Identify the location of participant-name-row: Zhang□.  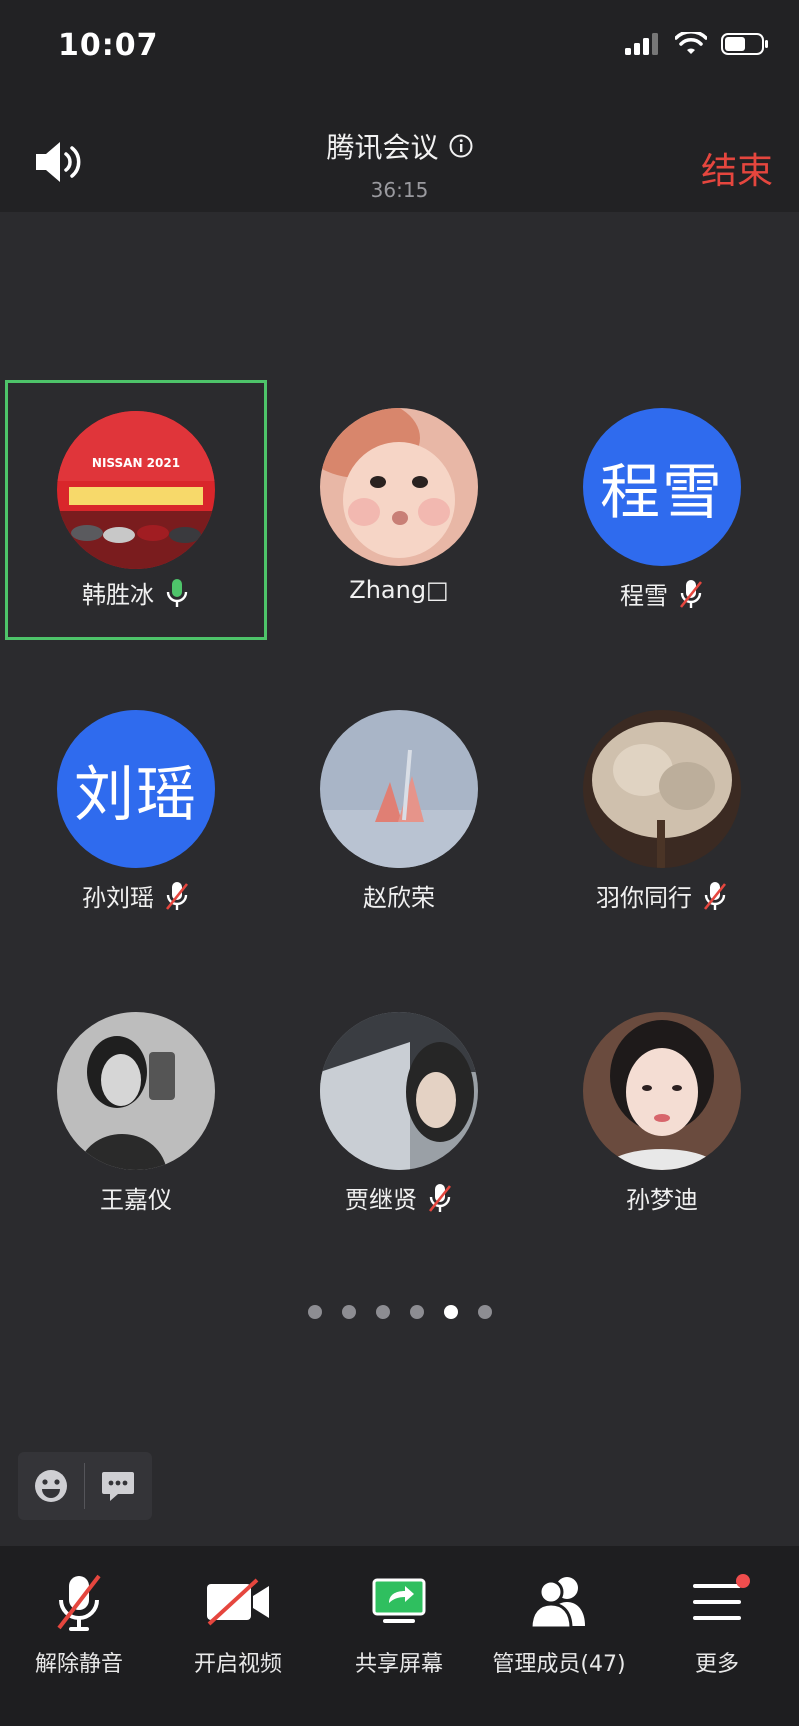
(399, 590).